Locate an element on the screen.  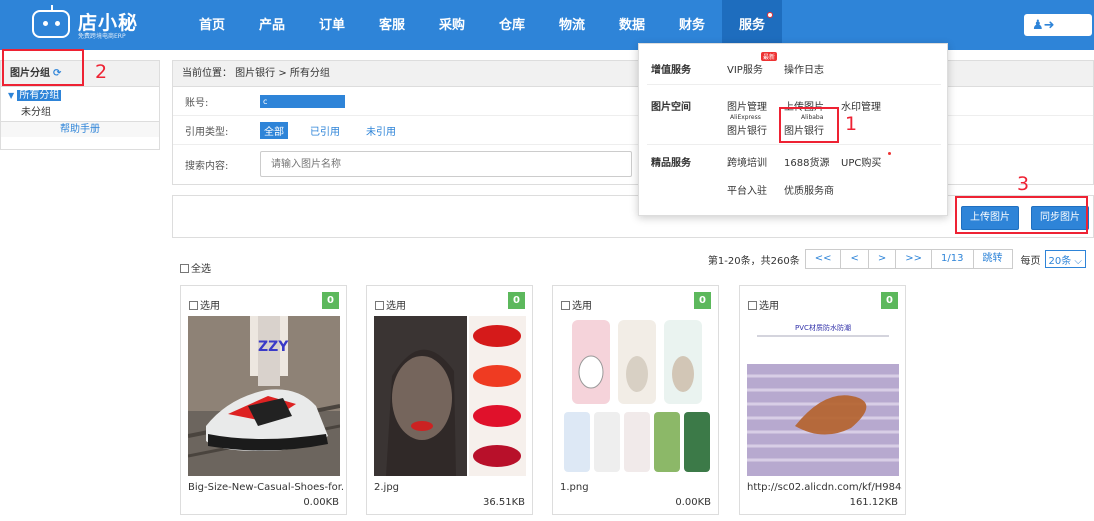
file-name: 1.png is located at coordinates (574, 487).